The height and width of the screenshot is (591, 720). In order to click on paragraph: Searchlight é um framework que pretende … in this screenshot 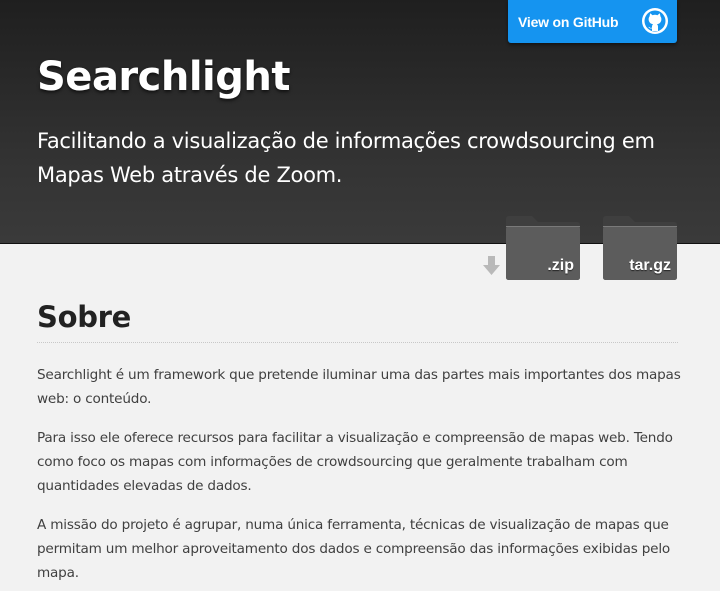, I will do `click(359, 387)`.